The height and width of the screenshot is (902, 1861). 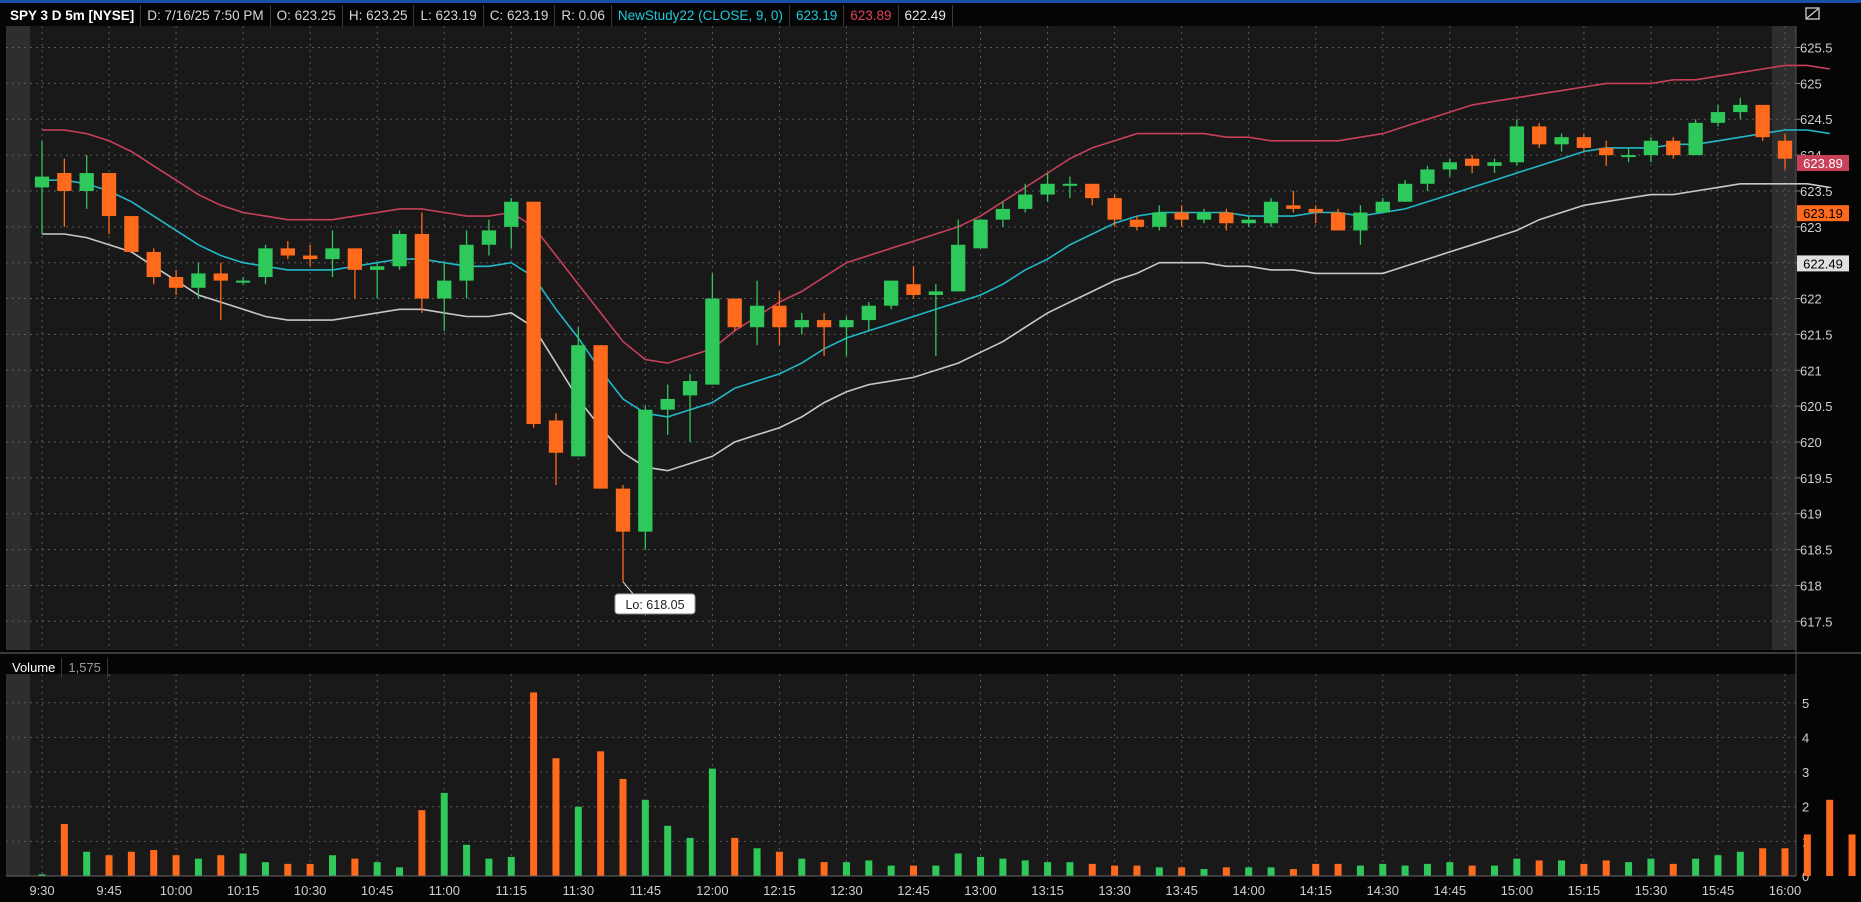 I want to click on symbol-label: SPY 3 D 5m [NYSE], so click(x=73, y=16).